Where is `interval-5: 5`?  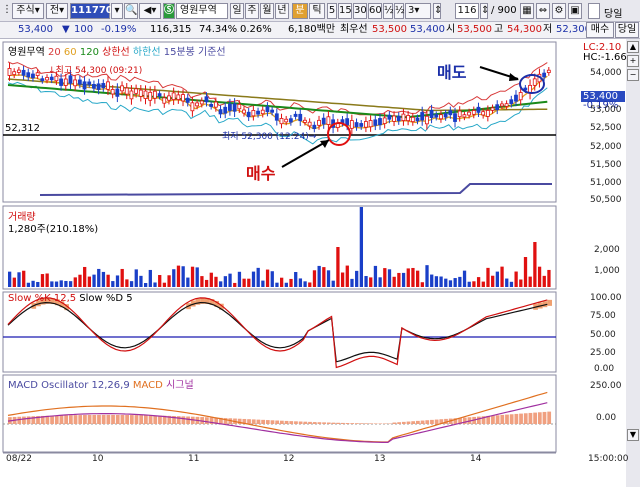
interval-5: 5 is located at coordinates (332, 11).